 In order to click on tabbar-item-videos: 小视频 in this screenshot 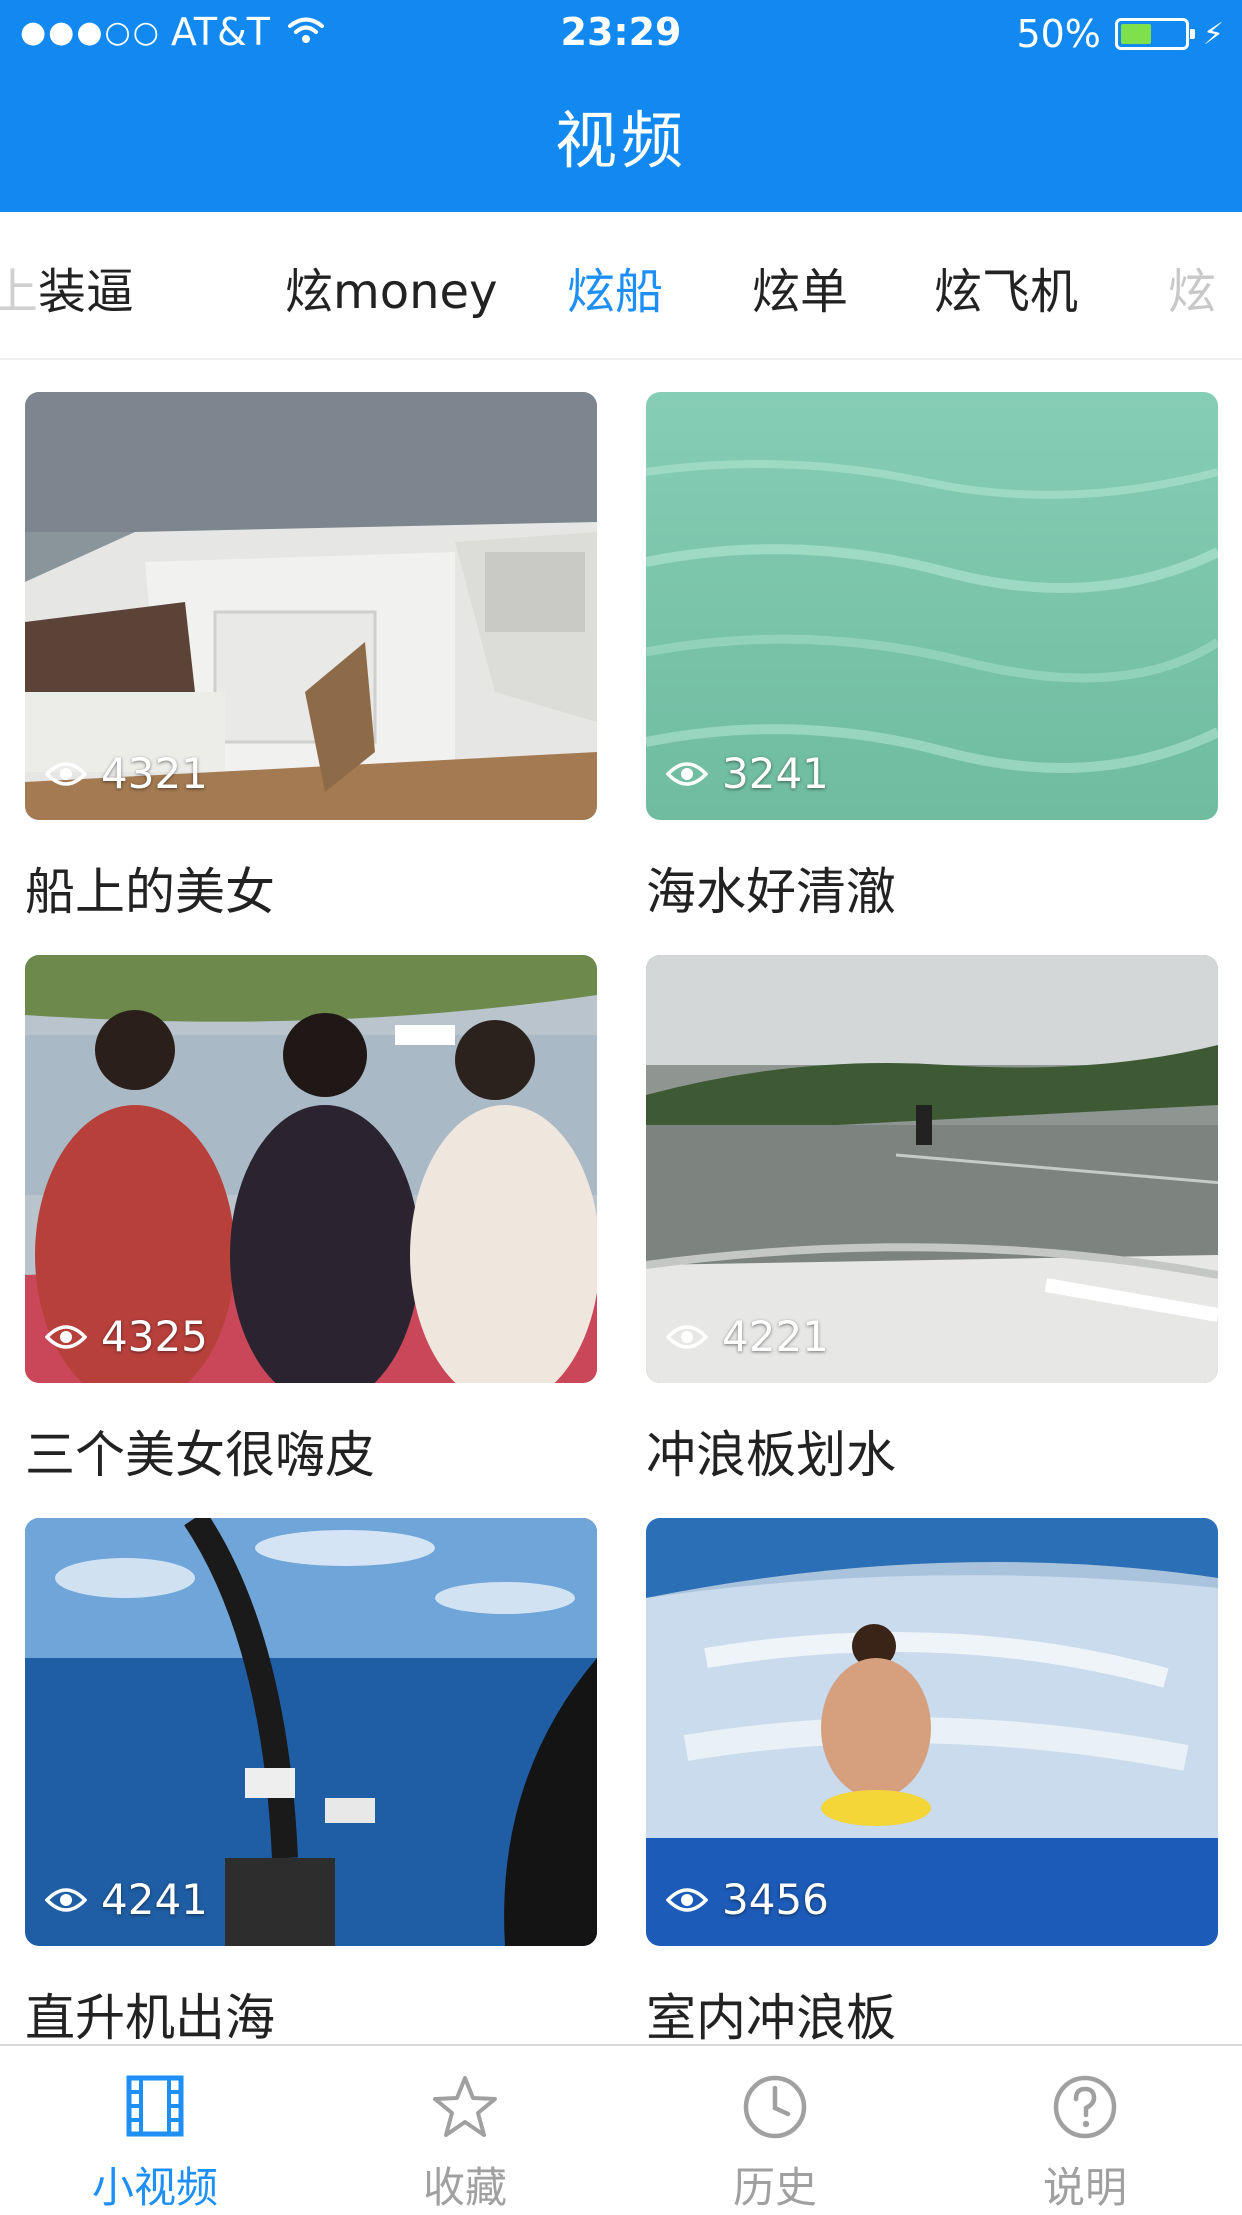, I will do `click(155, 2129)`.